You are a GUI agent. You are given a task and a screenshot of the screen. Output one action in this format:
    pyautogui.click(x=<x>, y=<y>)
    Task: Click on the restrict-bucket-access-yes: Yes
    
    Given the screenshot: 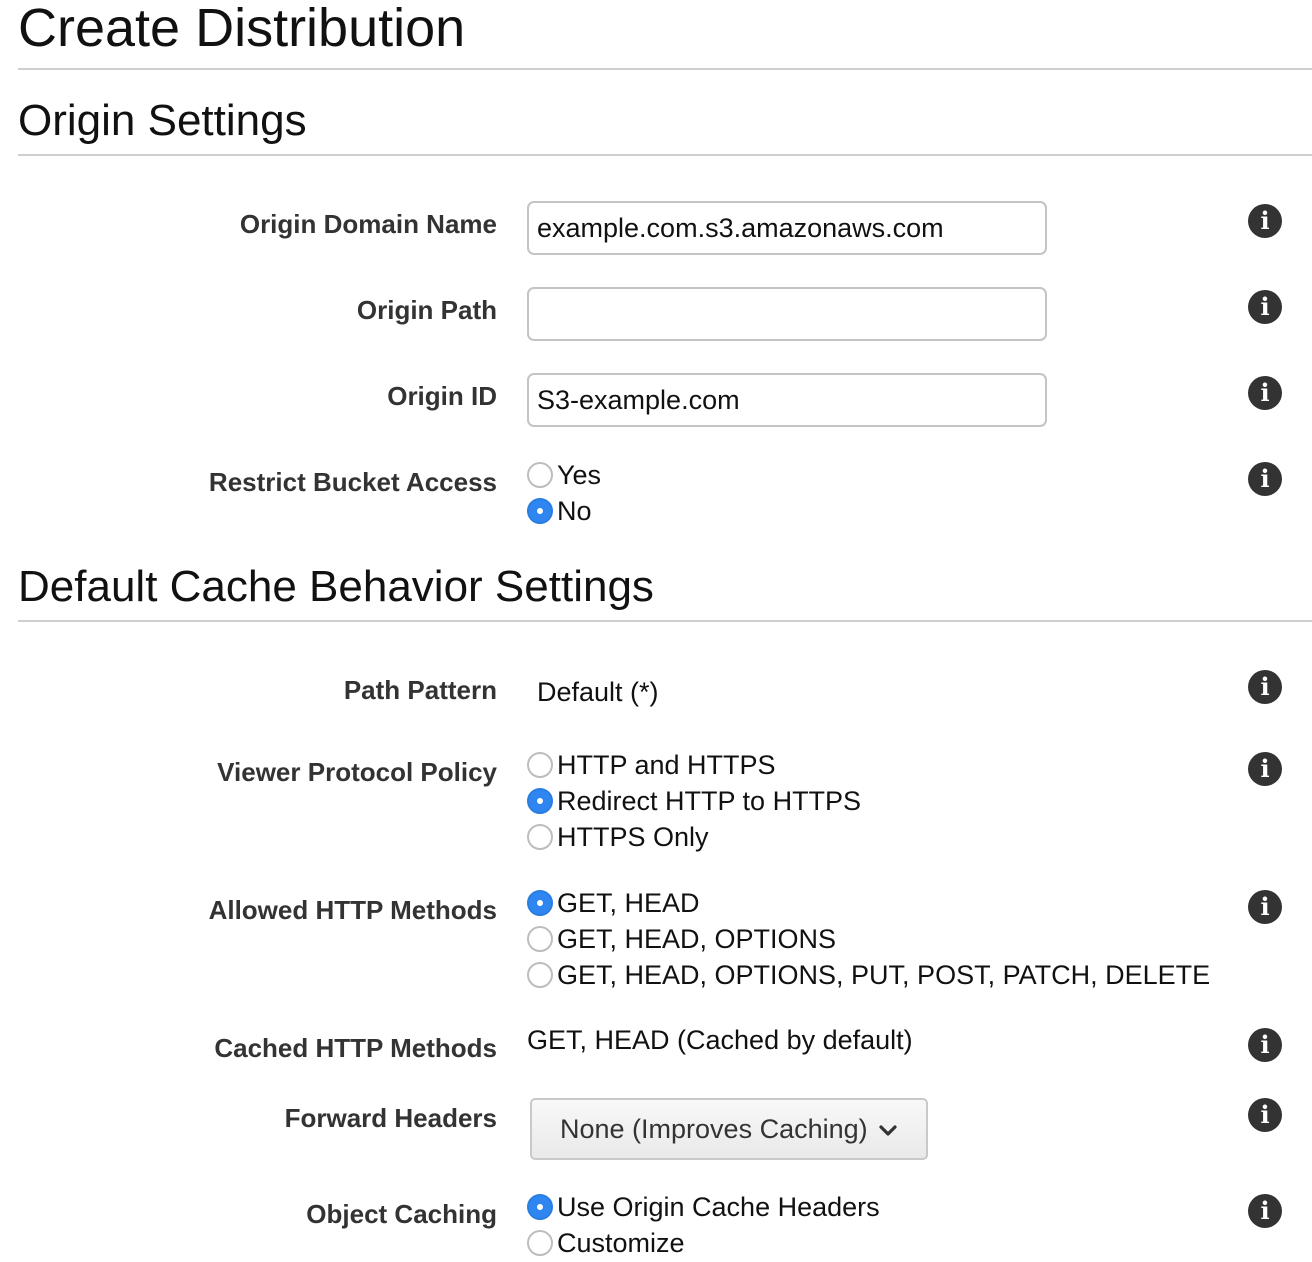 What is the action you would take?
    pyautogui.click(x=564, y=475)
    